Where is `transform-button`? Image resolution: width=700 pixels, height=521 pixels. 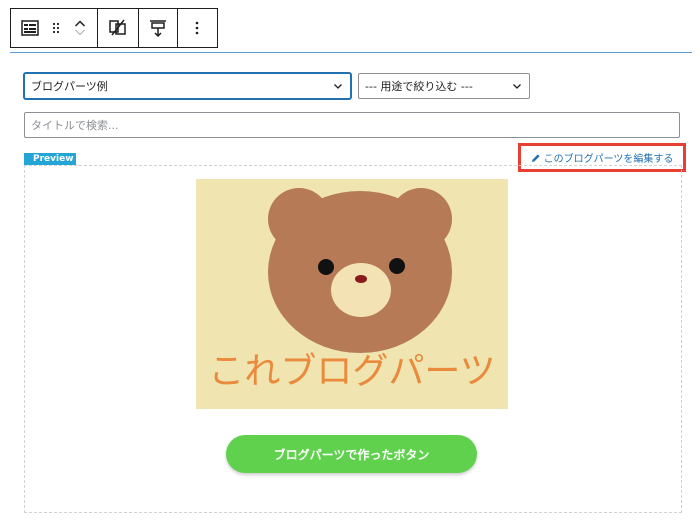 transform-button is located at coordinates (118, 28).